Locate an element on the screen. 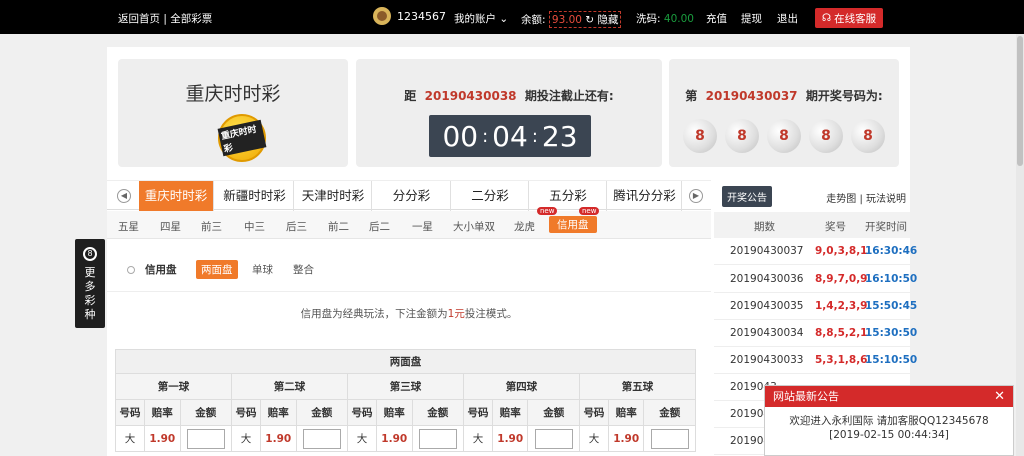 This screenshot has width=1024, height=456. subtab-back2: 后二 is located at coordinates (379, 226).